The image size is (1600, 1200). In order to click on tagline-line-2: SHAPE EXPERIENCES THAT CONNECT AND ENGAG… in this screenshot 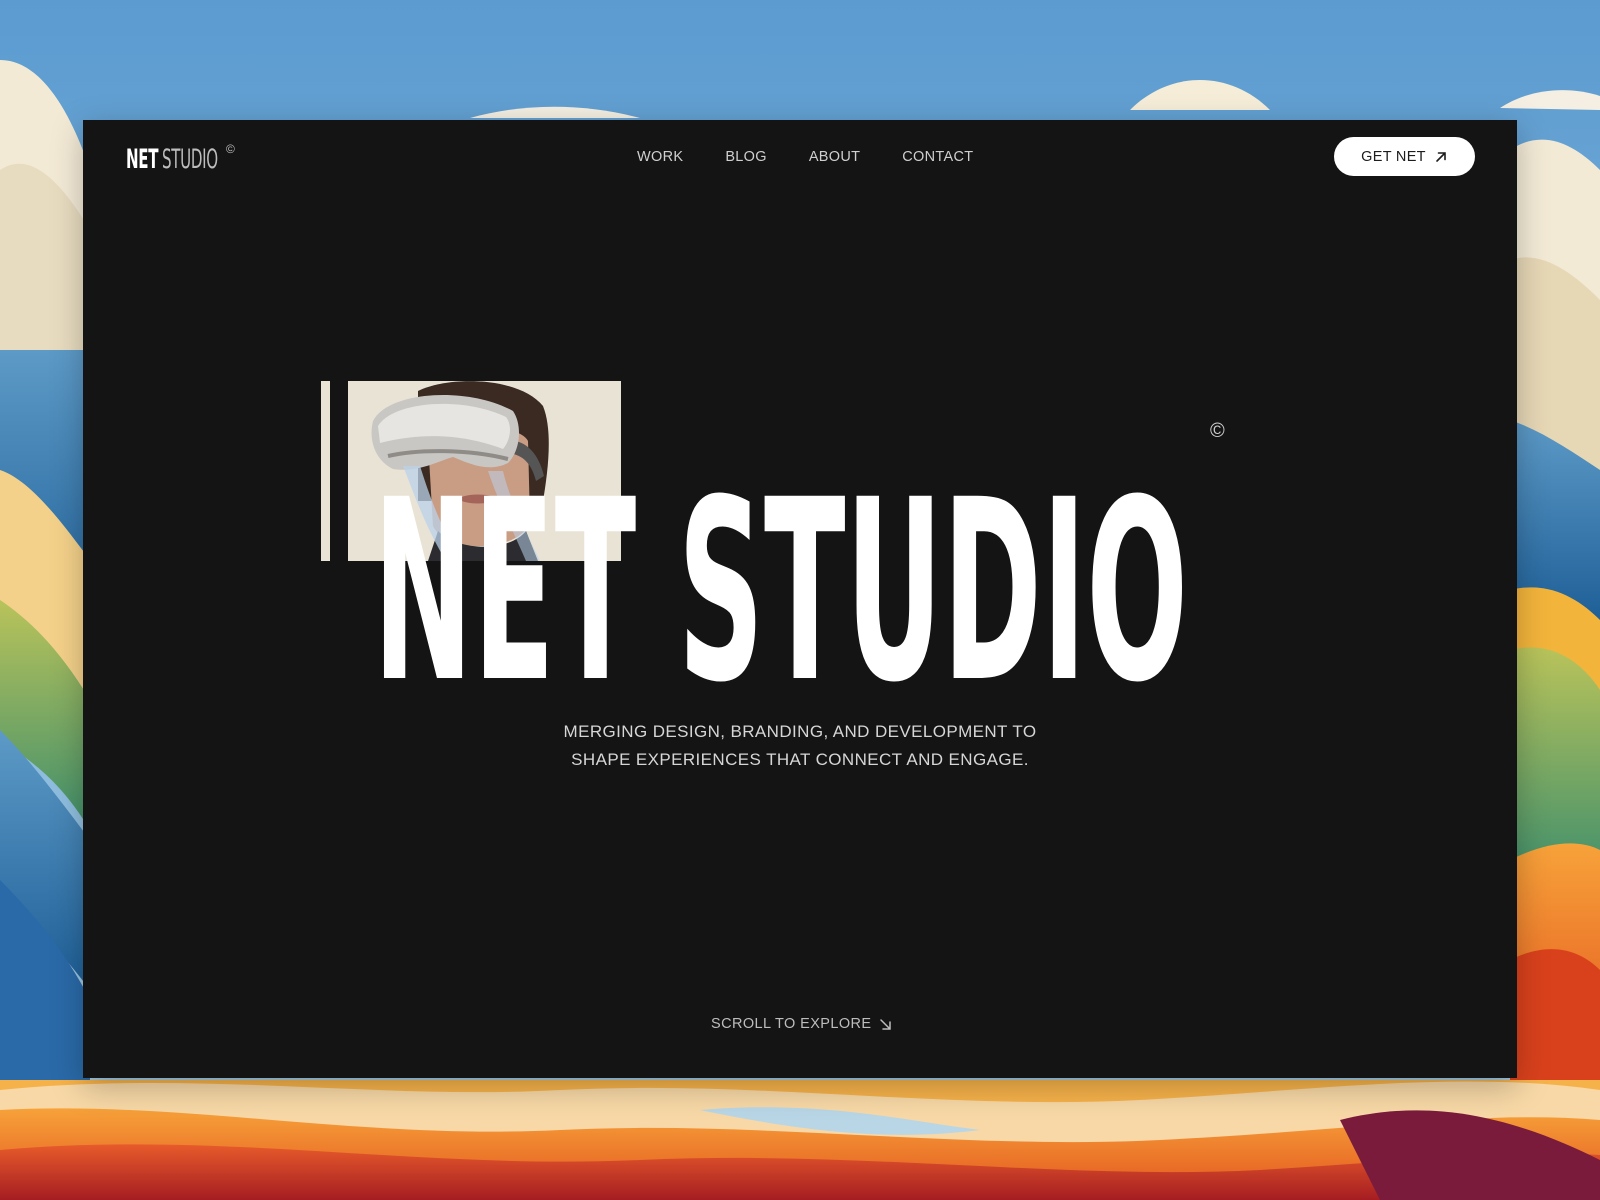, I will do `click(800, 759)`.